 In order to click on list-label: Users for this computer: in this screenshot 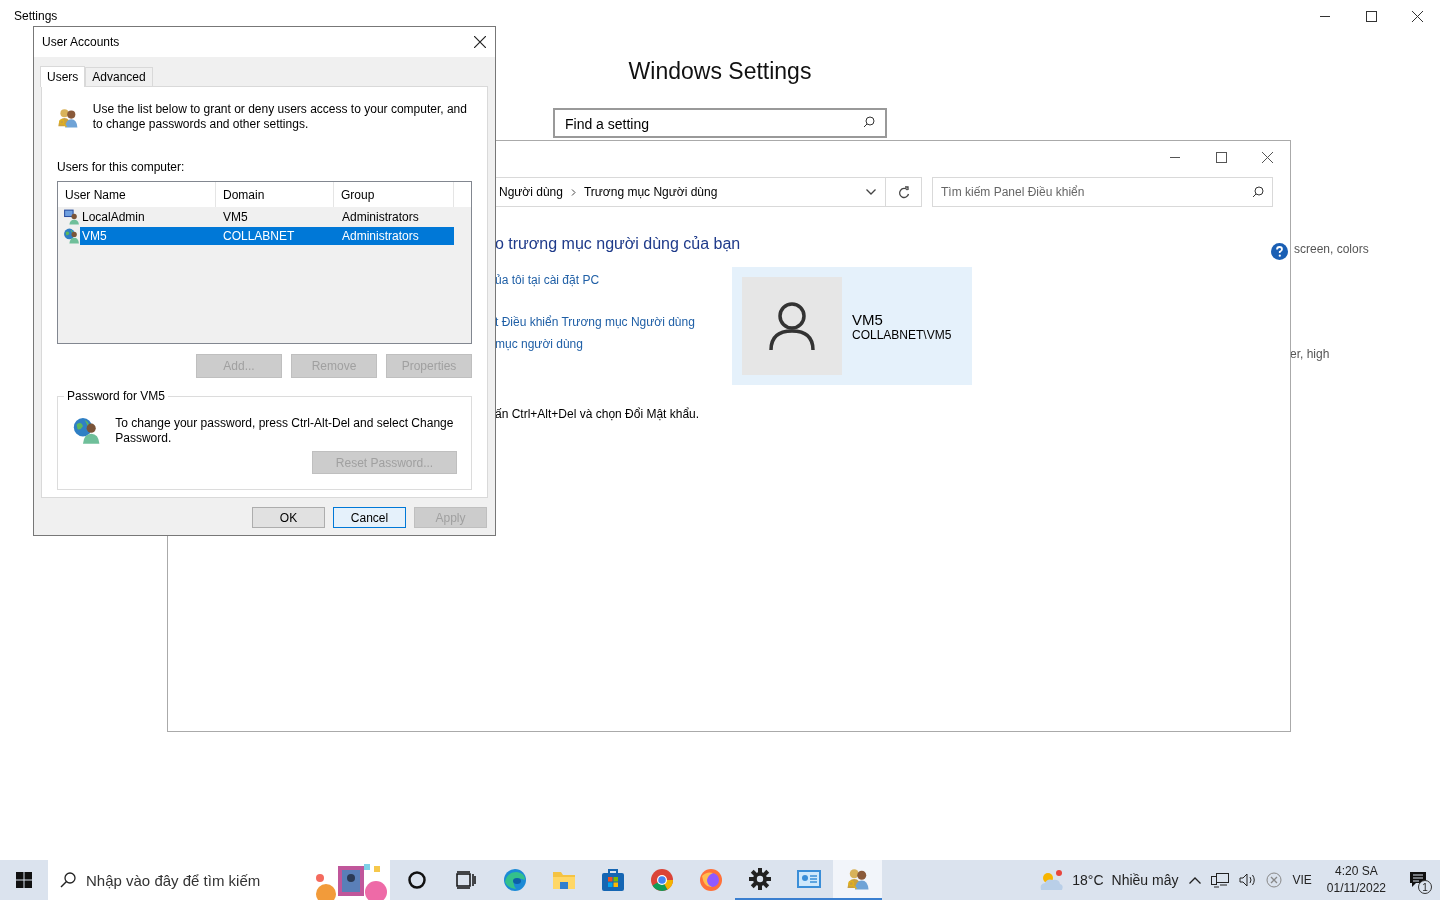, I will do `click(121, 167)`.